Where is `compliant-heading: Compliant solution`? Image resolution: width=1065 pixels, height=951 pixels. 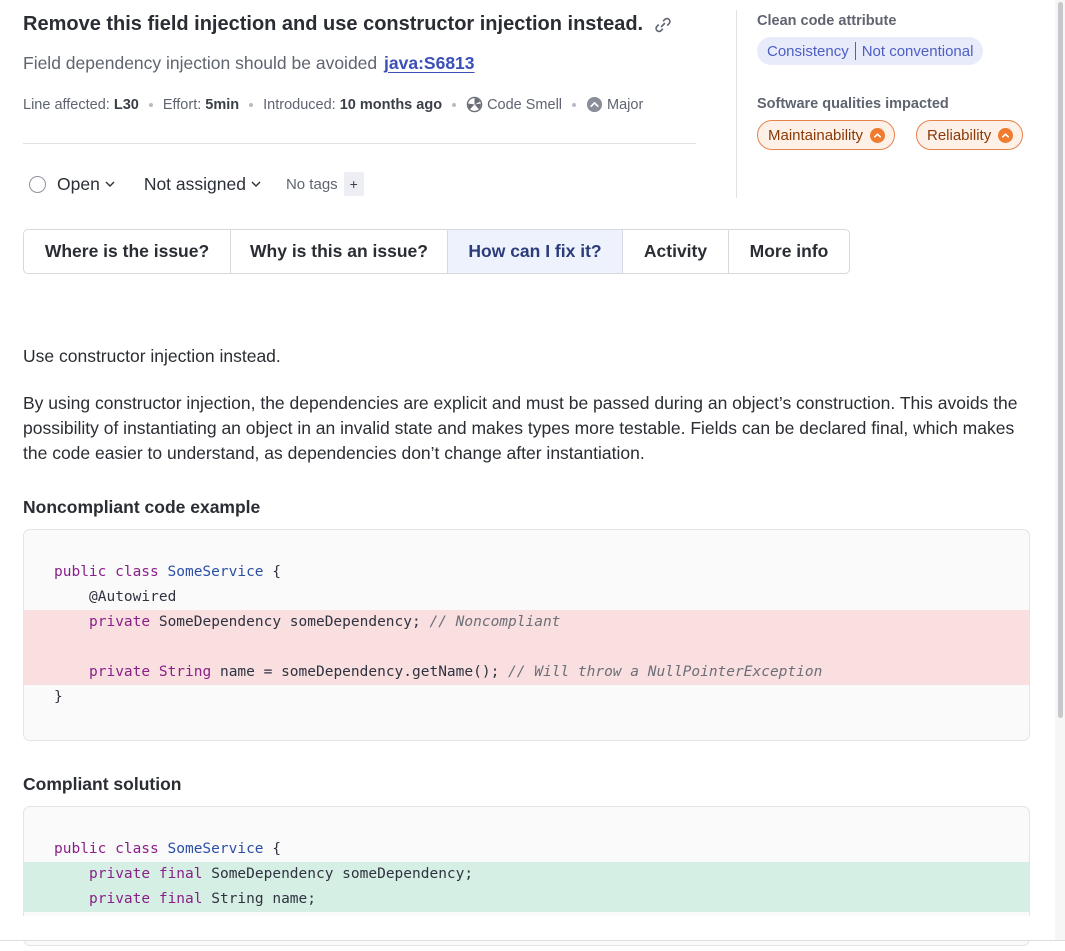 compliant-heading: Compliant solution is located at coordinates (102, 784).